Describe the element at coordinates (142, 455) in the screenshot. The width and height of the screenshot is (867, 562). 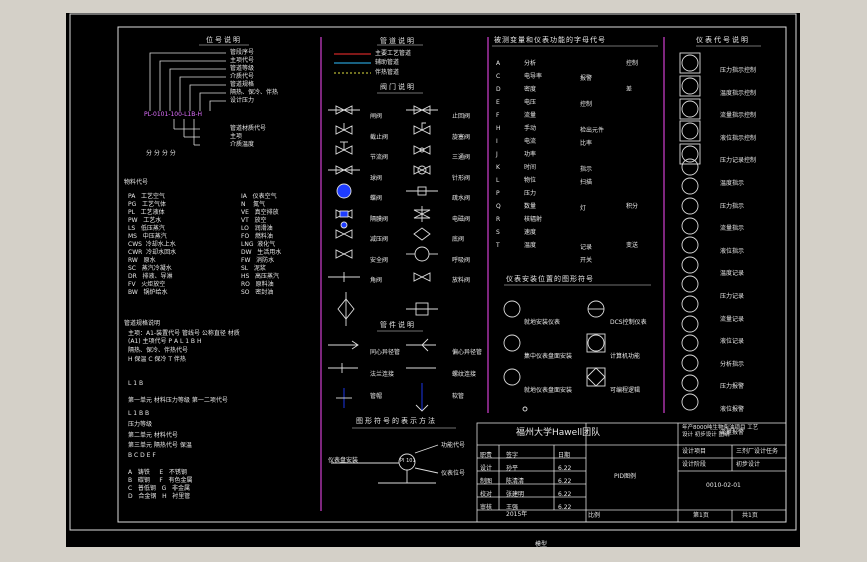
I see `grade-row-7: B C D E F` at that location.